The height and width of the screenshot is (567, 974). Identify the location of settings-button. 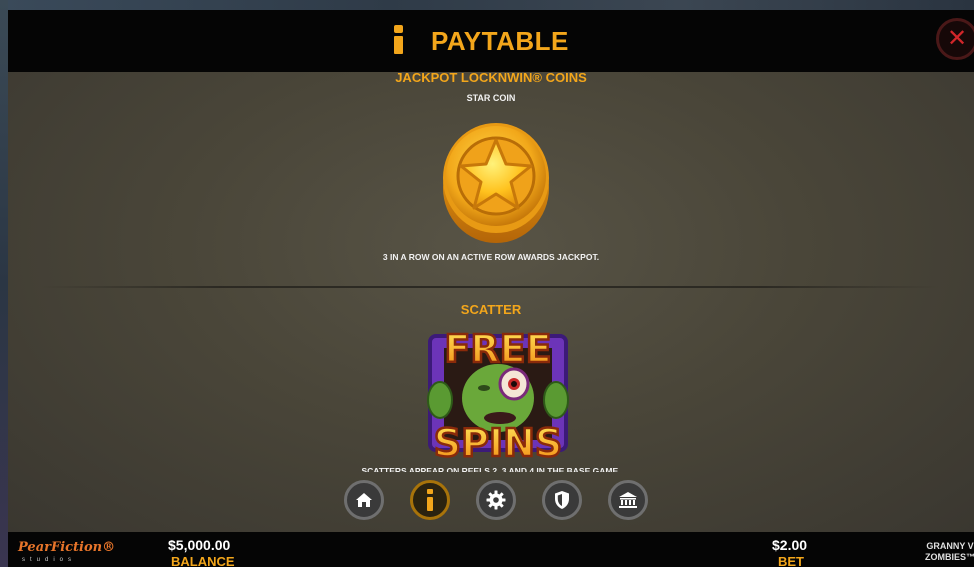
(496, 500).